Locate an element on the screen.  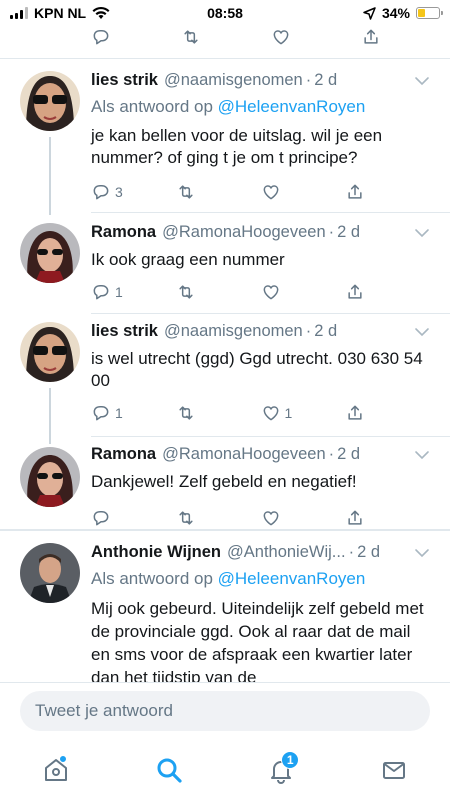
tweet-actions: 1 is located at coordinates (260, 292).